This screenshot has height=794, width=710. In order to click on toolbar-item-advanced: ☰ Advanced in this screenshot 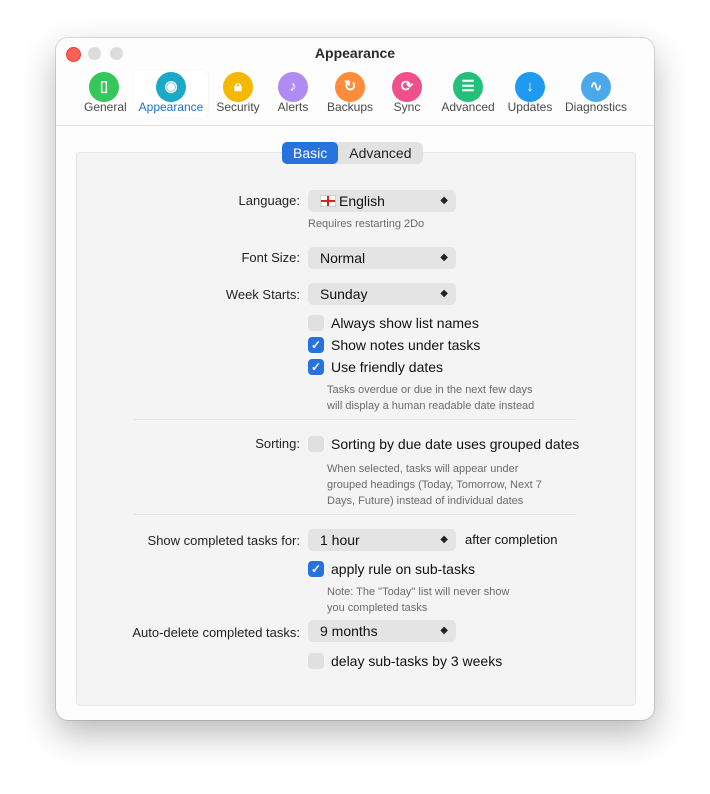, I will do `click(468, 94)`.